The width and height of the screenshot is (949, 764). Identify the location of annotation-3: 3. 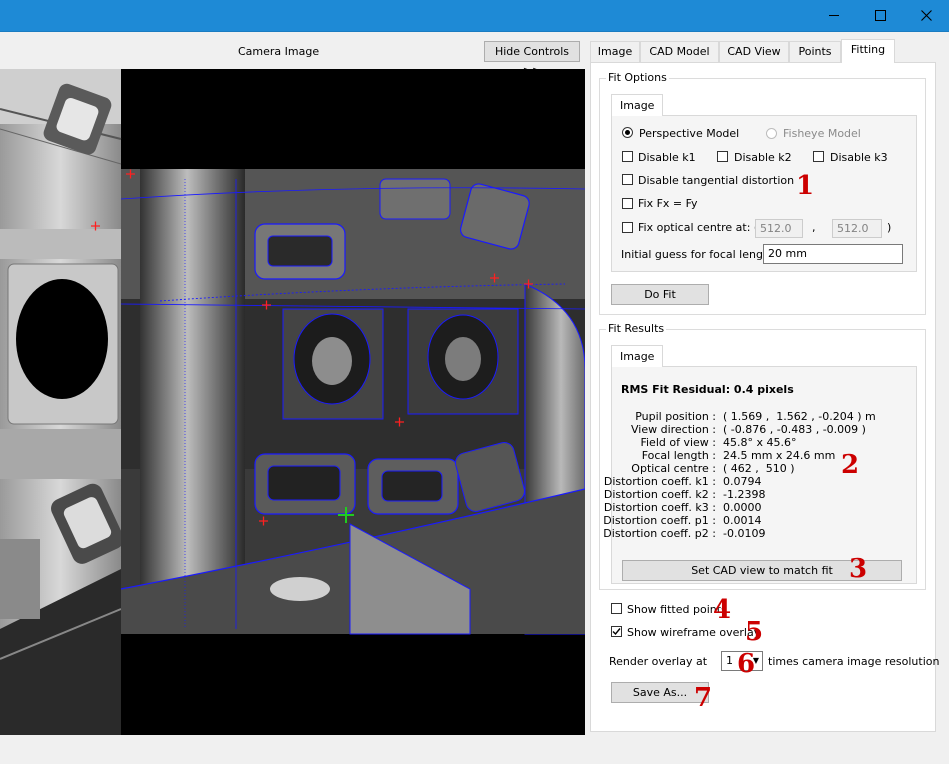
(858, 569).